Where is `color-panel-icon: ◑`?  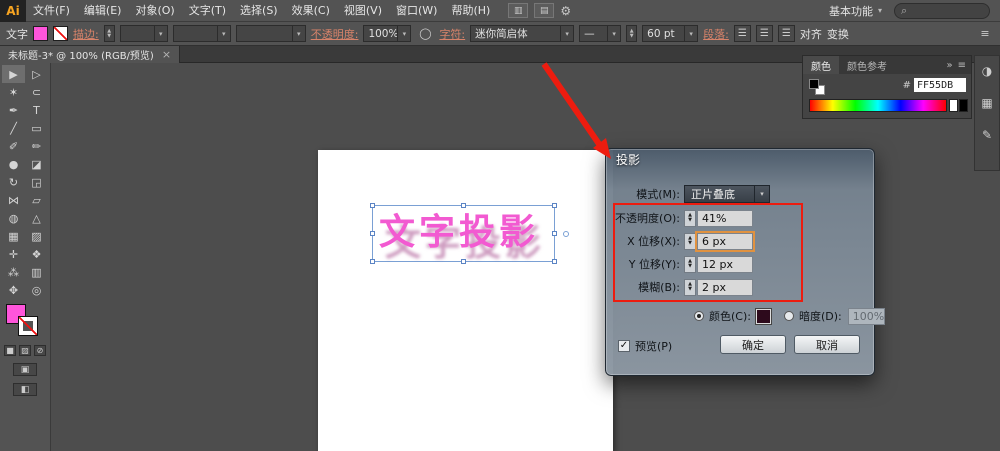
color-panel-icon: ◑ is located at coordinates (987, 71).